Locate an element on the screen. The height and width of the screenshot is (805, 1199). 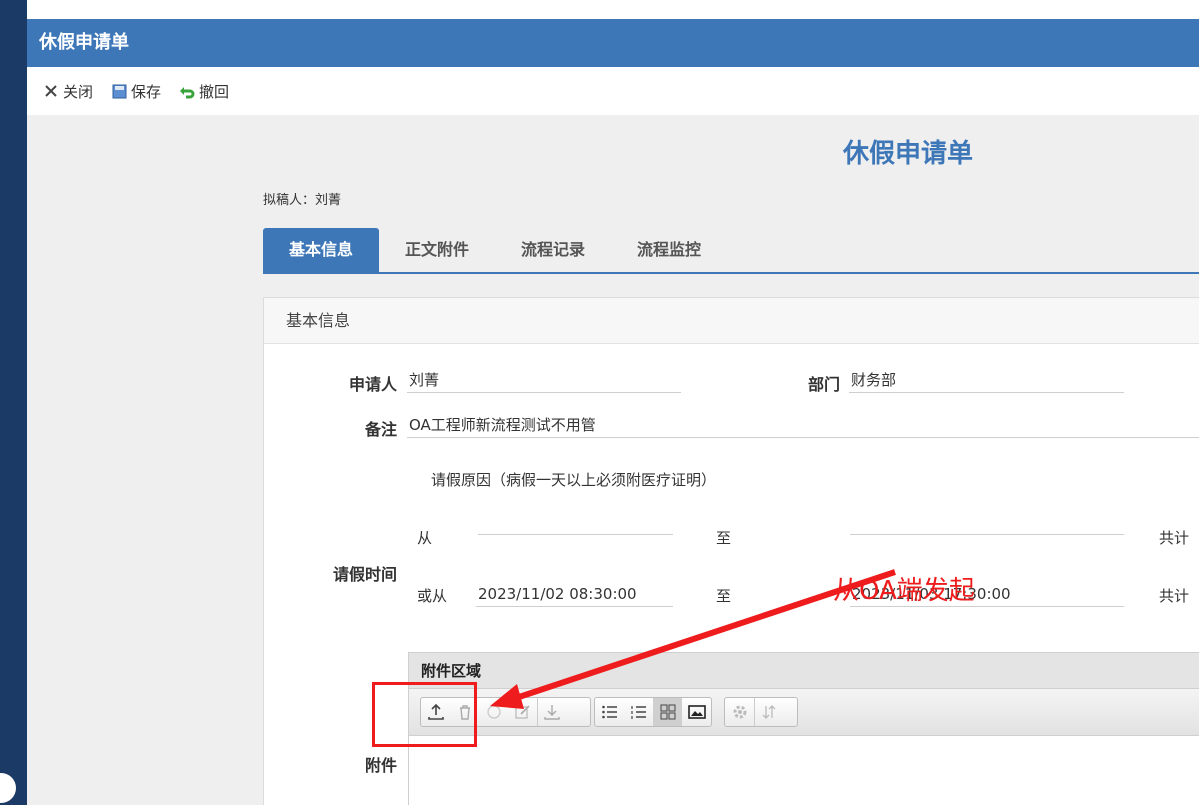
form-tabs: 基本信息 正文附件 流程记录 流程监控 is located at coordinates (731, 251).